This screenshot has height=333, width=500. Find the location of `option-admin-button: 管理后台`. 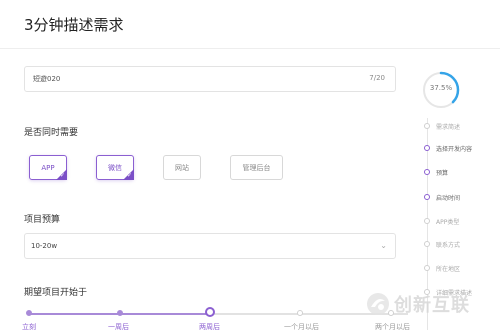

option-admin-button: 管理后台 is located at coordinates (256, 167).